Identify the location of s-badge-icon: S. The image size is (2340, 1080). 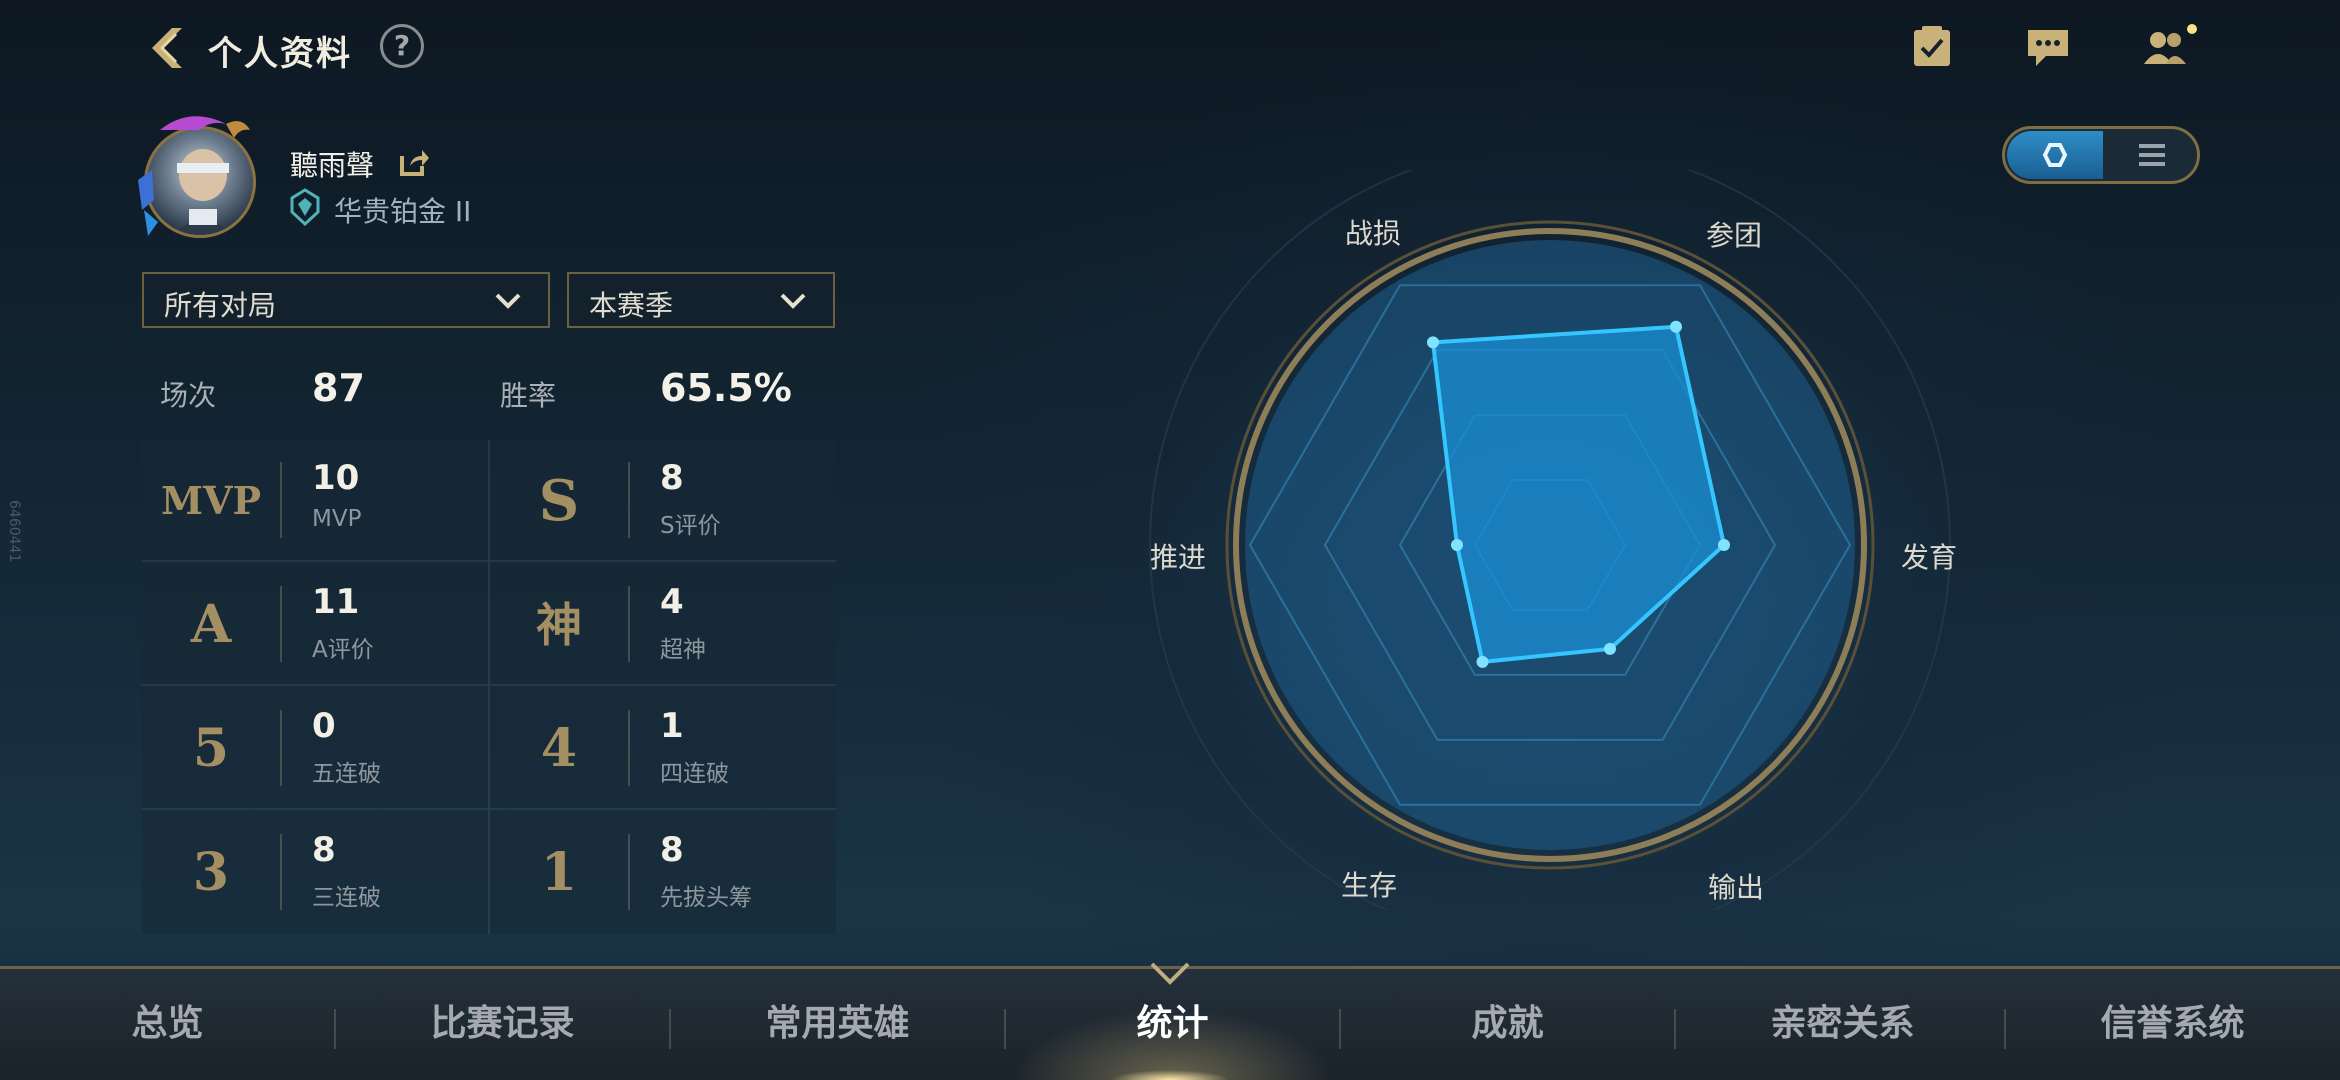
(559, 501).